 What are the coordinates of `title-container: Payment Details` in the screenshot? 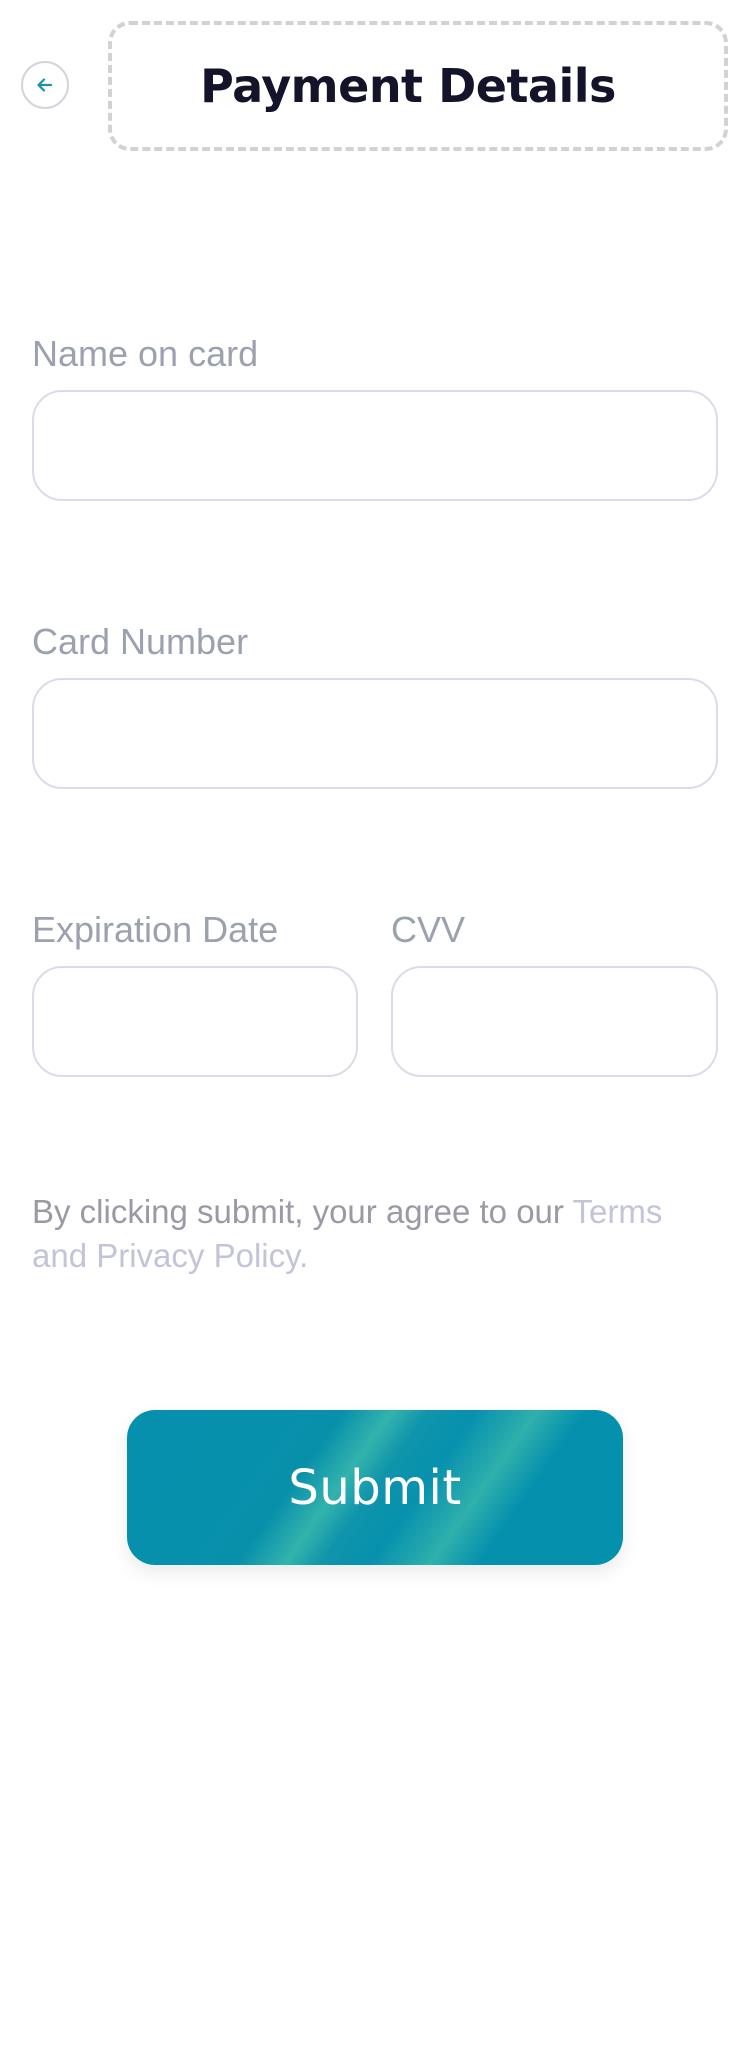 It's located at (418, 86).